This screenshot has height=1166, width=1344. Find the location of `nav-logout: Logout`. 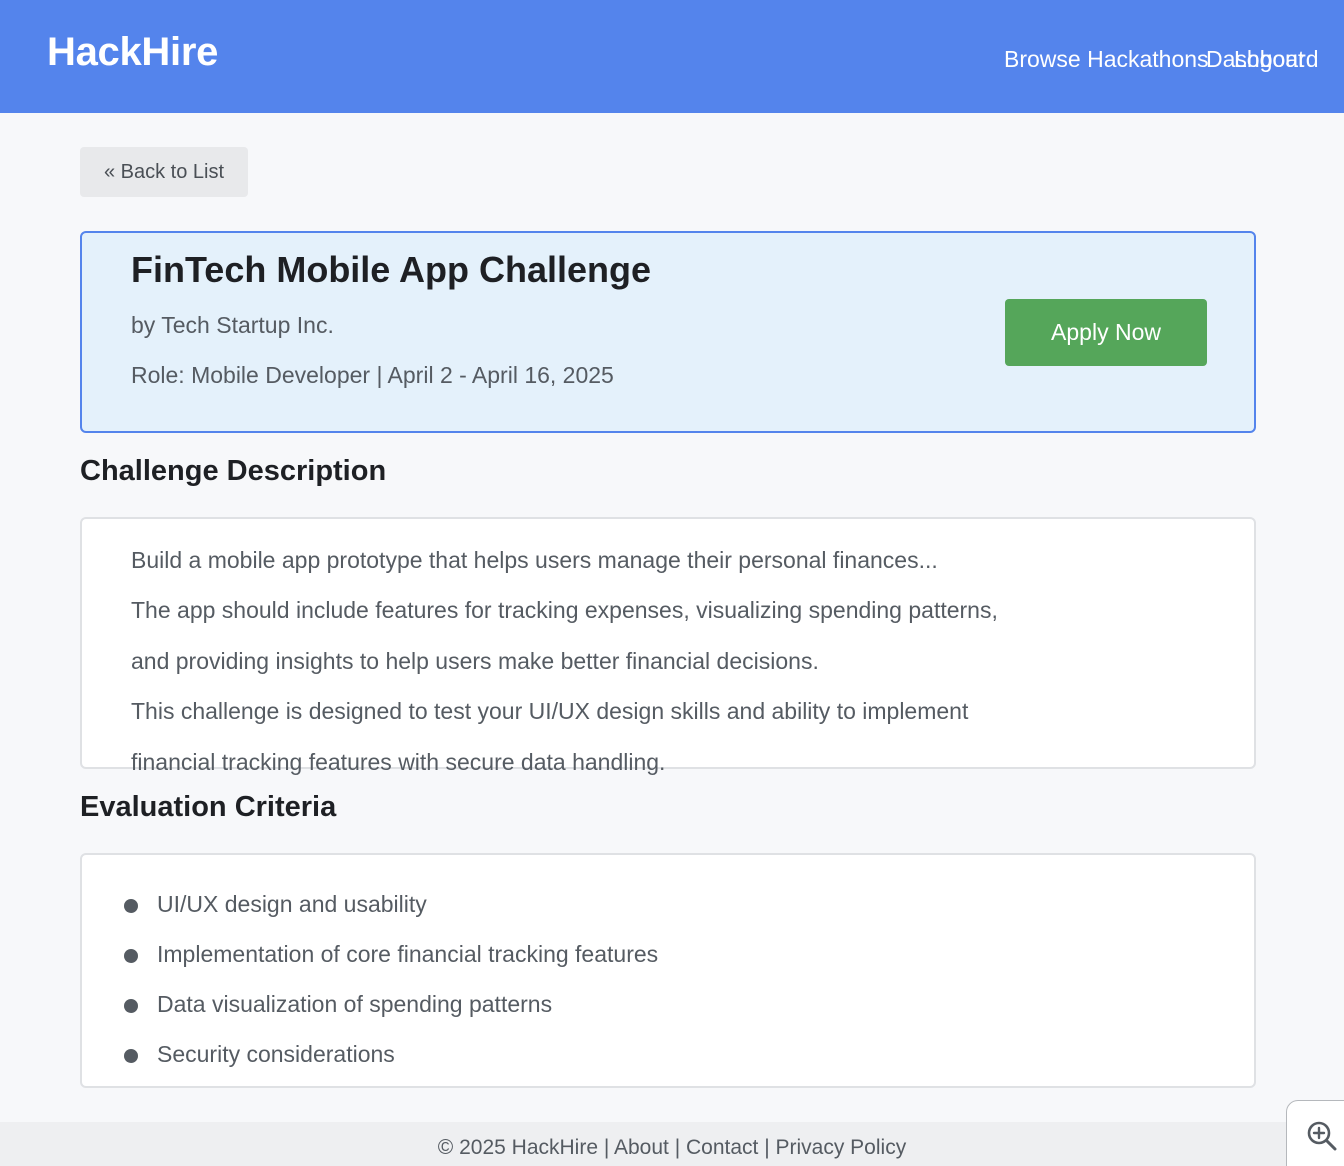

nav-logout: Logout is located at coordinates (1269, 59).